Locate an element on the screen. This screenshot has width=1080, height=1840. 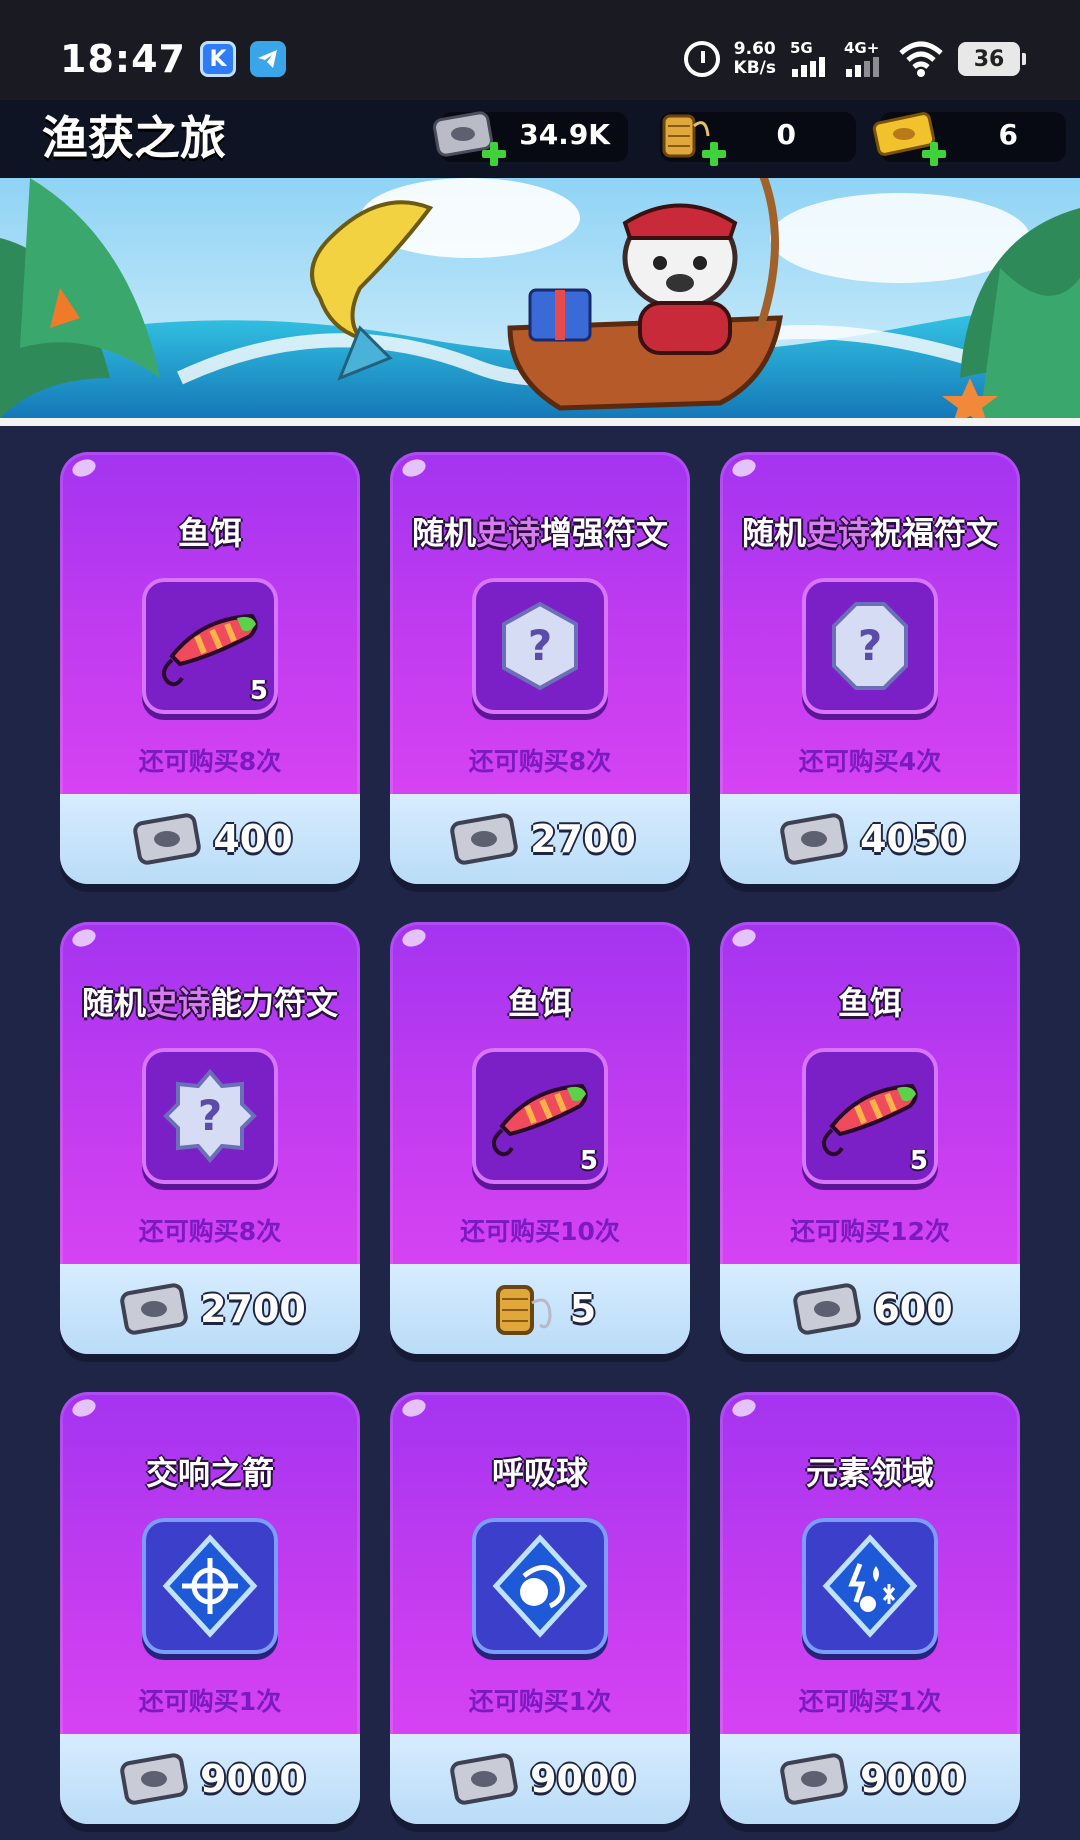
add-fish-ticket-icon is located at coordinates (494, 154).